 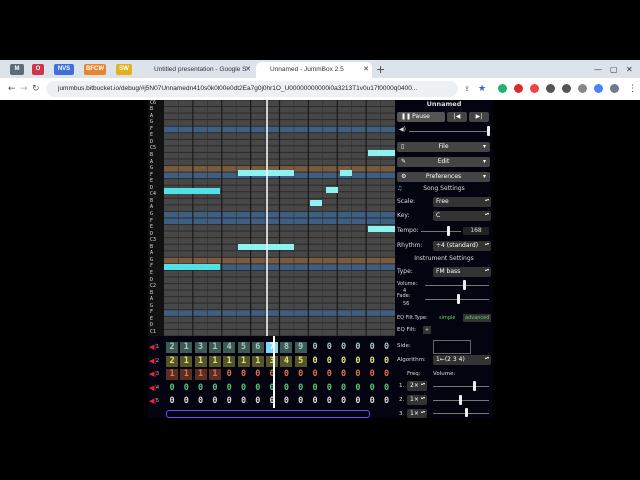 I want to click on rhythm-select: ÷4 (standard), so click(x=462, y=246).